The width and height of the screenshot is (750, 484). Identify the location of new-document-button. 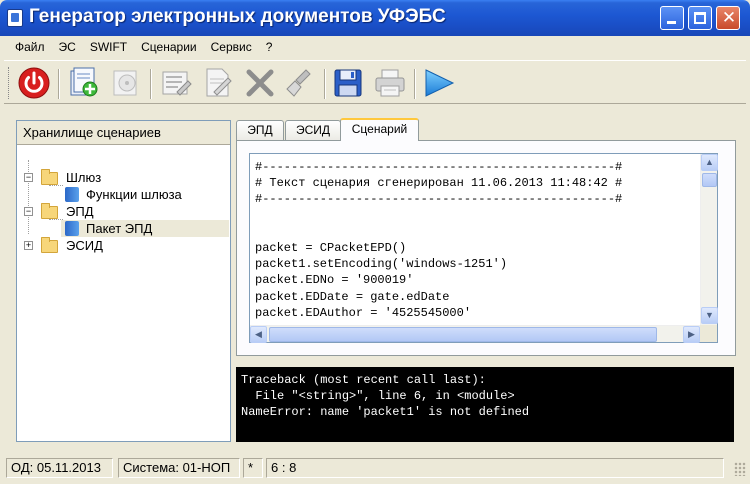
(84, 83).